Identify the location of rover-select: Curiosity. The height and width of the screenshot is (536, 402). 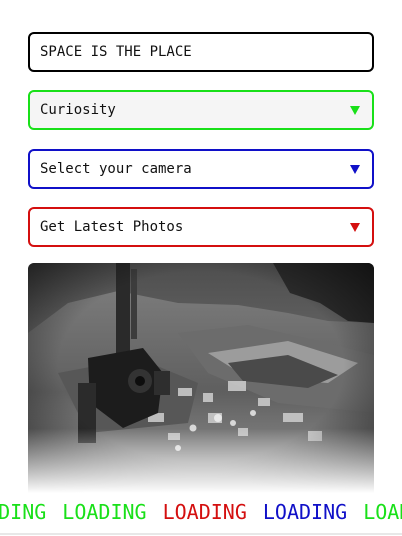
(201, 110).